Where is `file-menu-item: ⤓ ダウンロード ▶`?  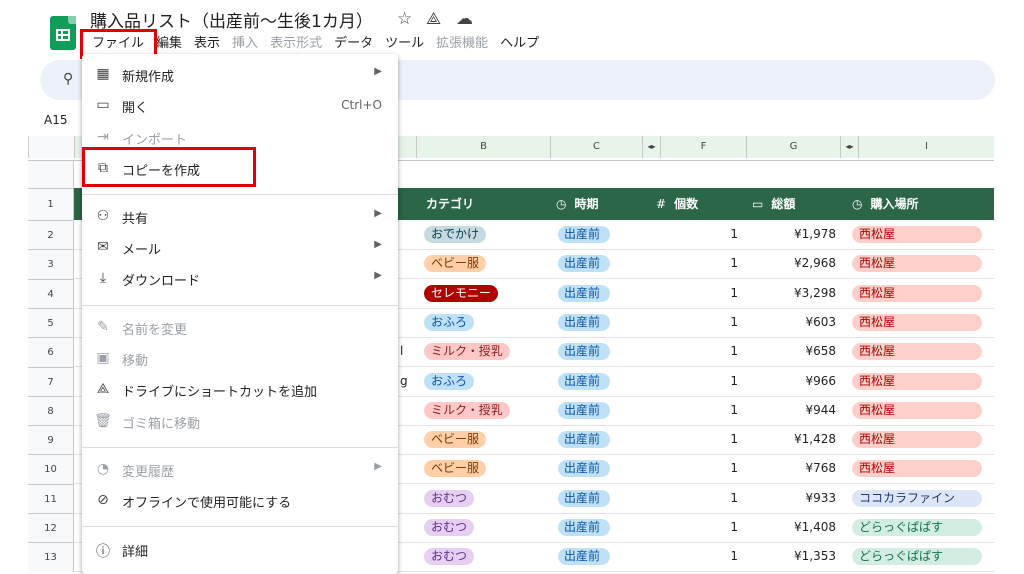
file-menu-item: ⤓ ダウンロード ▶ is located at coordinates (240, 279).